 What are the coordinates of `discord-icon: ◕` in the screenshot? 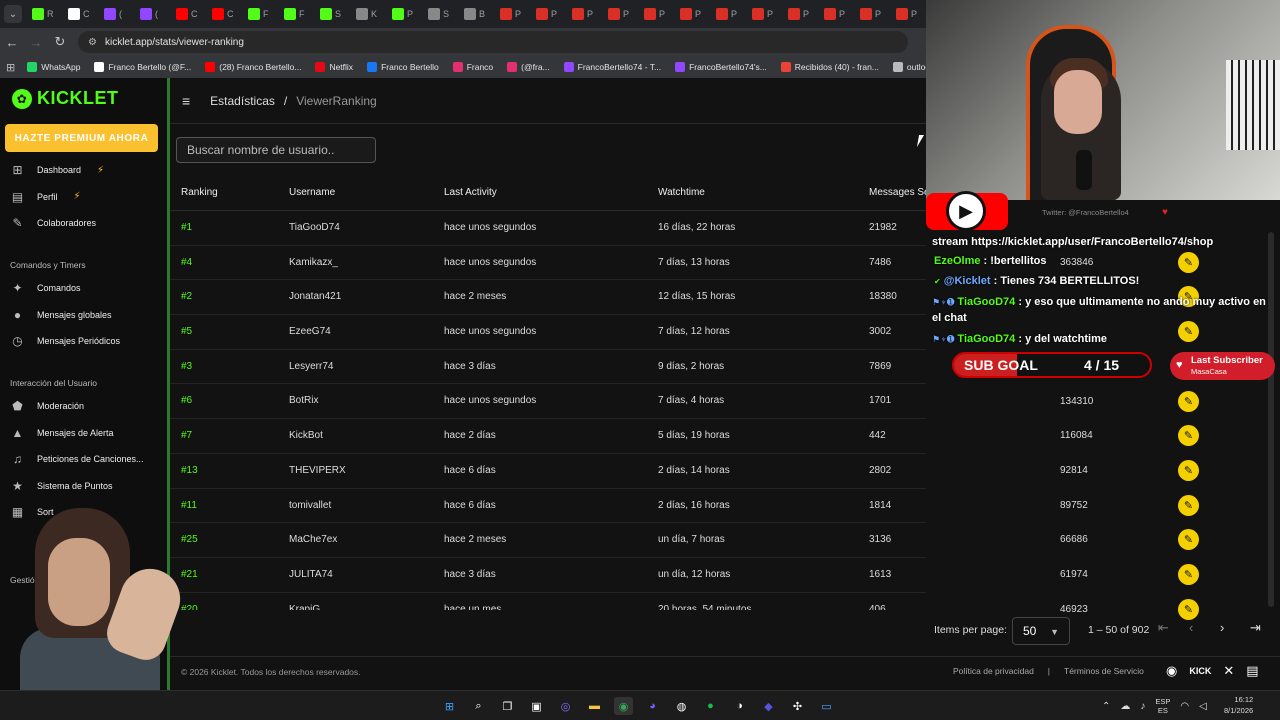 It's located at (652, 706).